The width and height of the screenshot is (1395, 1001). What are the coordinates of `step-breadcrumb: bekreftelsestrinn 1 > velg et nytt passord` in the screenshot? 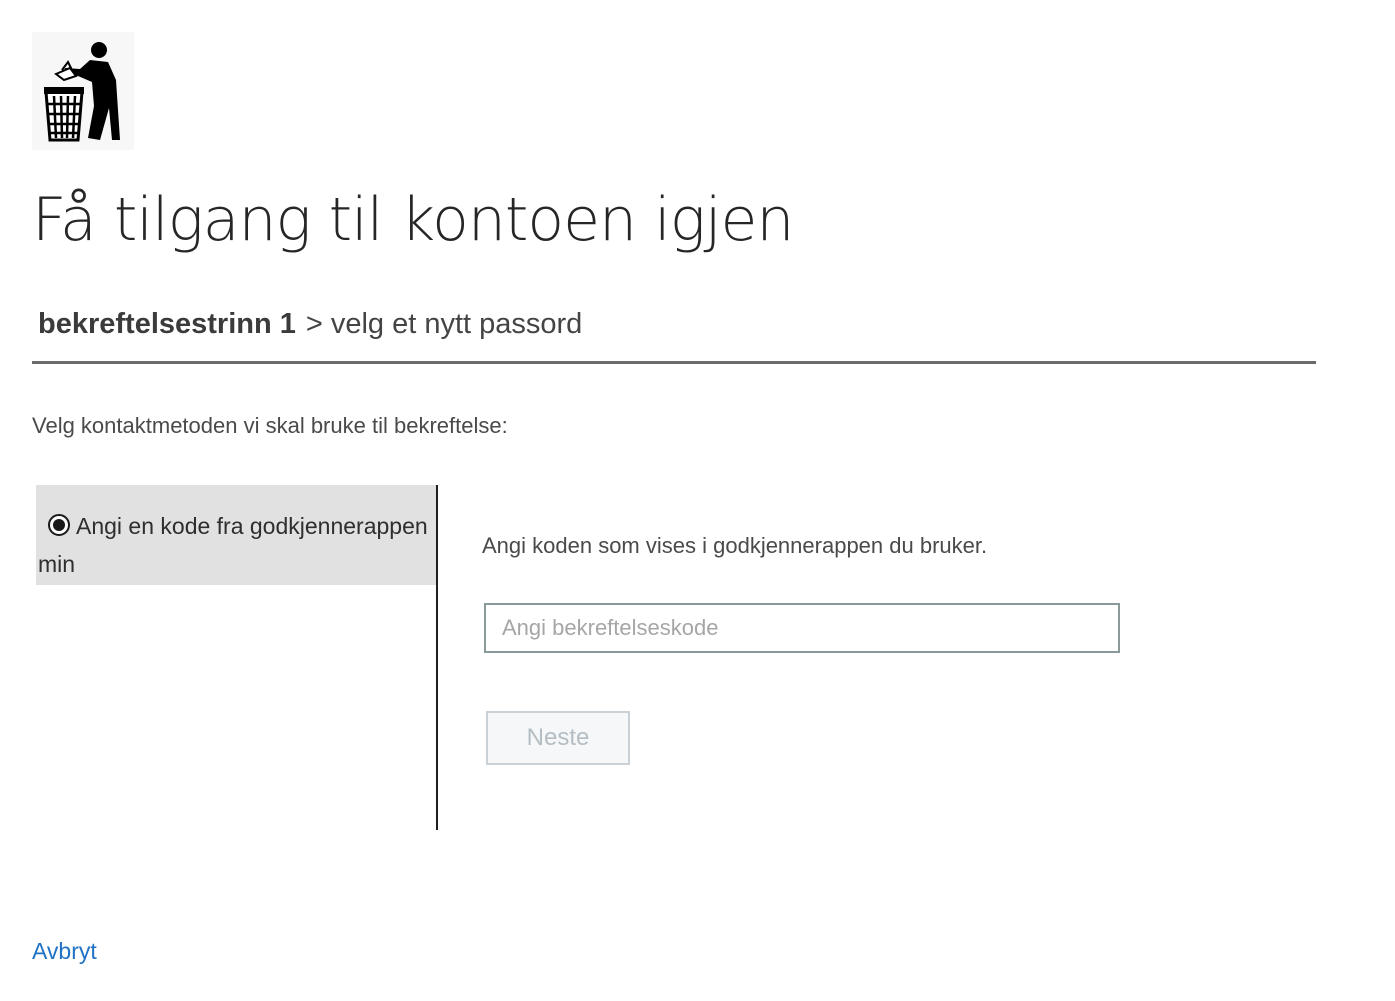 It's located at (310, 324).